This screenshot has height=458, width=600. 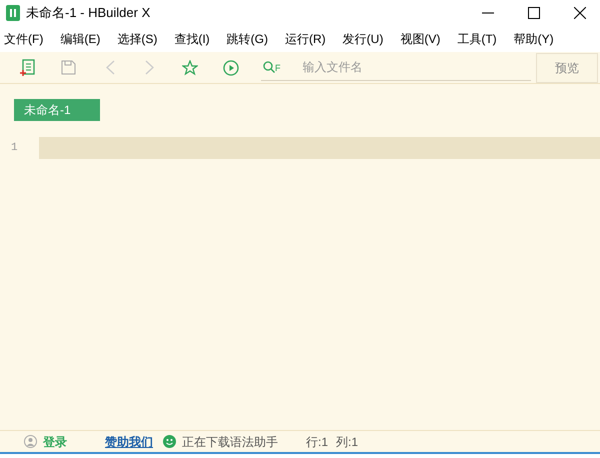 I want to click on row-indicator: 行:1, so click(x=317, y=442).